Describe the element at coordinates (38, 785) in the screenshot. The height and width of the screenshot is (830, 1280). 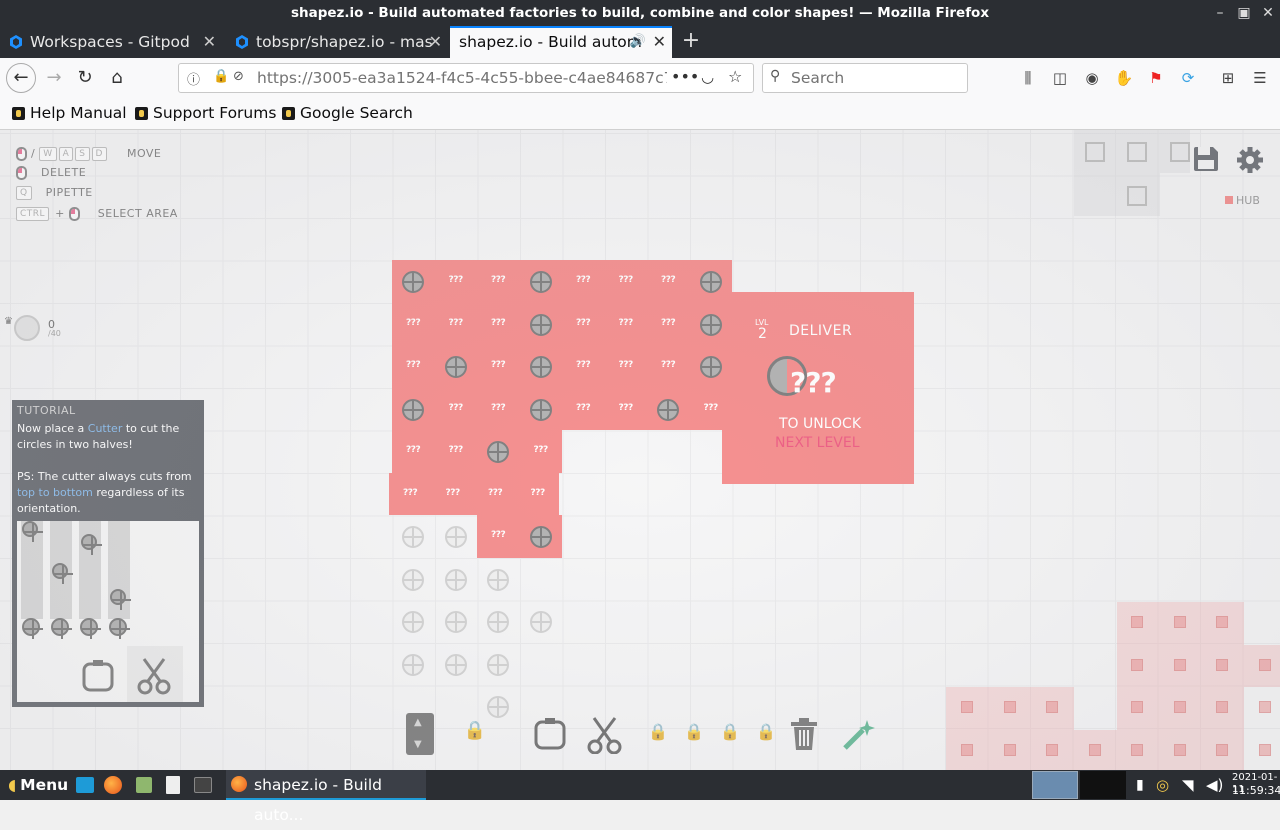
I see `start-menu: ◖ Menu` at that location.